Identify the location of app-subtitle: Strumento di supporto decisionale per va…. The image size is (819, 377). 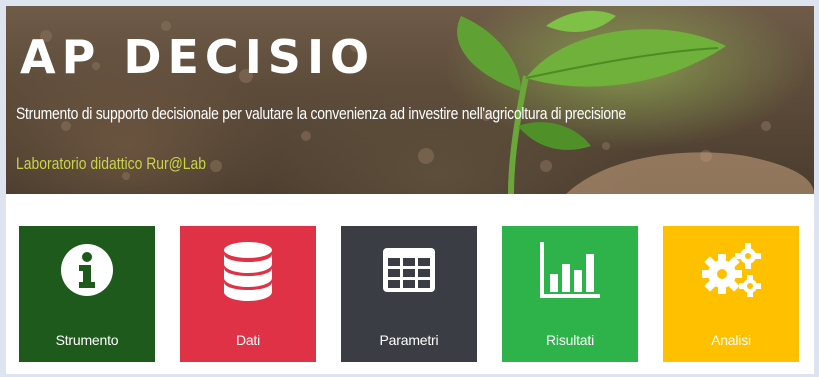
(321, 113).